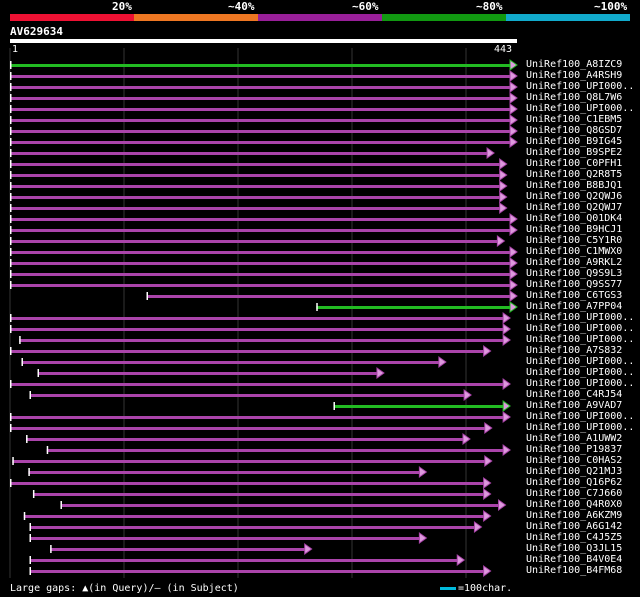  What do you see at coordinates (574, 218) in the screenshot?
I see `hit-name-link: UniRef100_Q01DK4` at bounding box center [574, 218].